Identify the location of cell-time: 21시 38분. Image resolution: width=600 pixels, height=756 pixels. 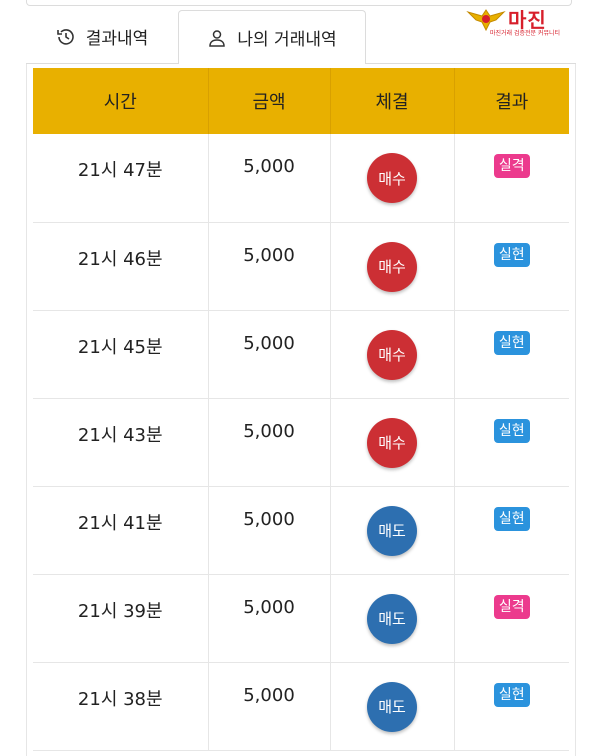
(121, 706).